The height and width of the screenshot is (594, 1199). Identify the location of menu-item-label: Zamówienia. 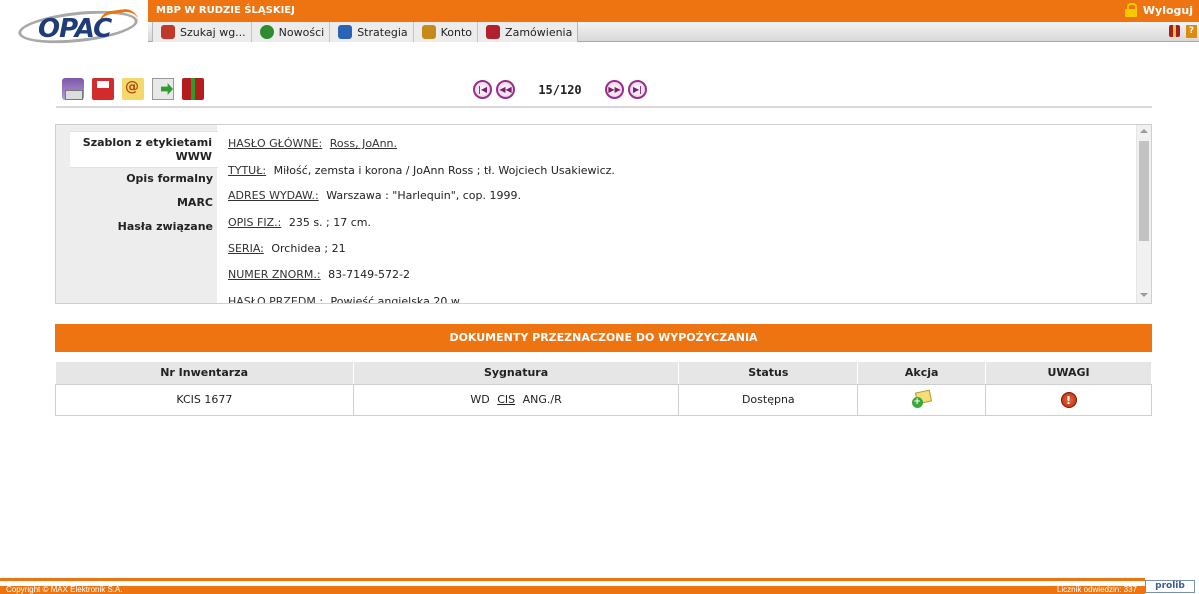
(539, 32).